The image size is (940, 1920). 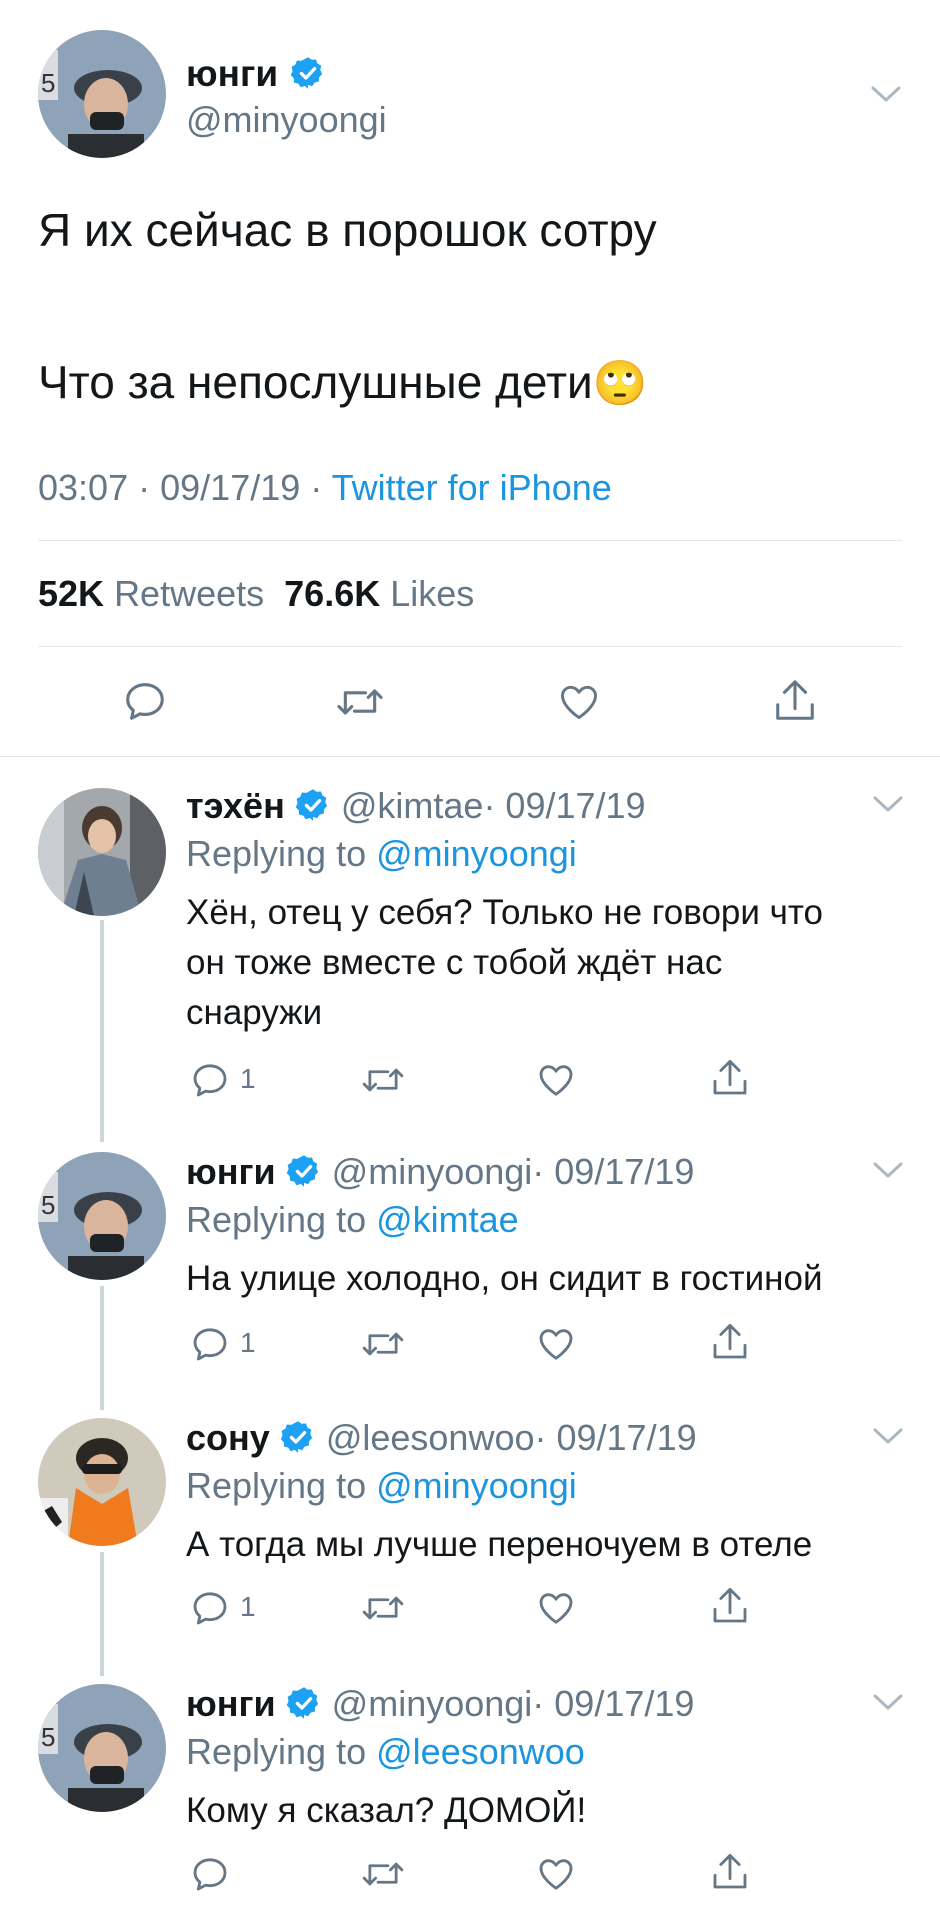 What do you see at coordinates (151, 593) in the screenshot?
I see `retweets-stat: 52K Retweets` at bounding box center [151, 593].